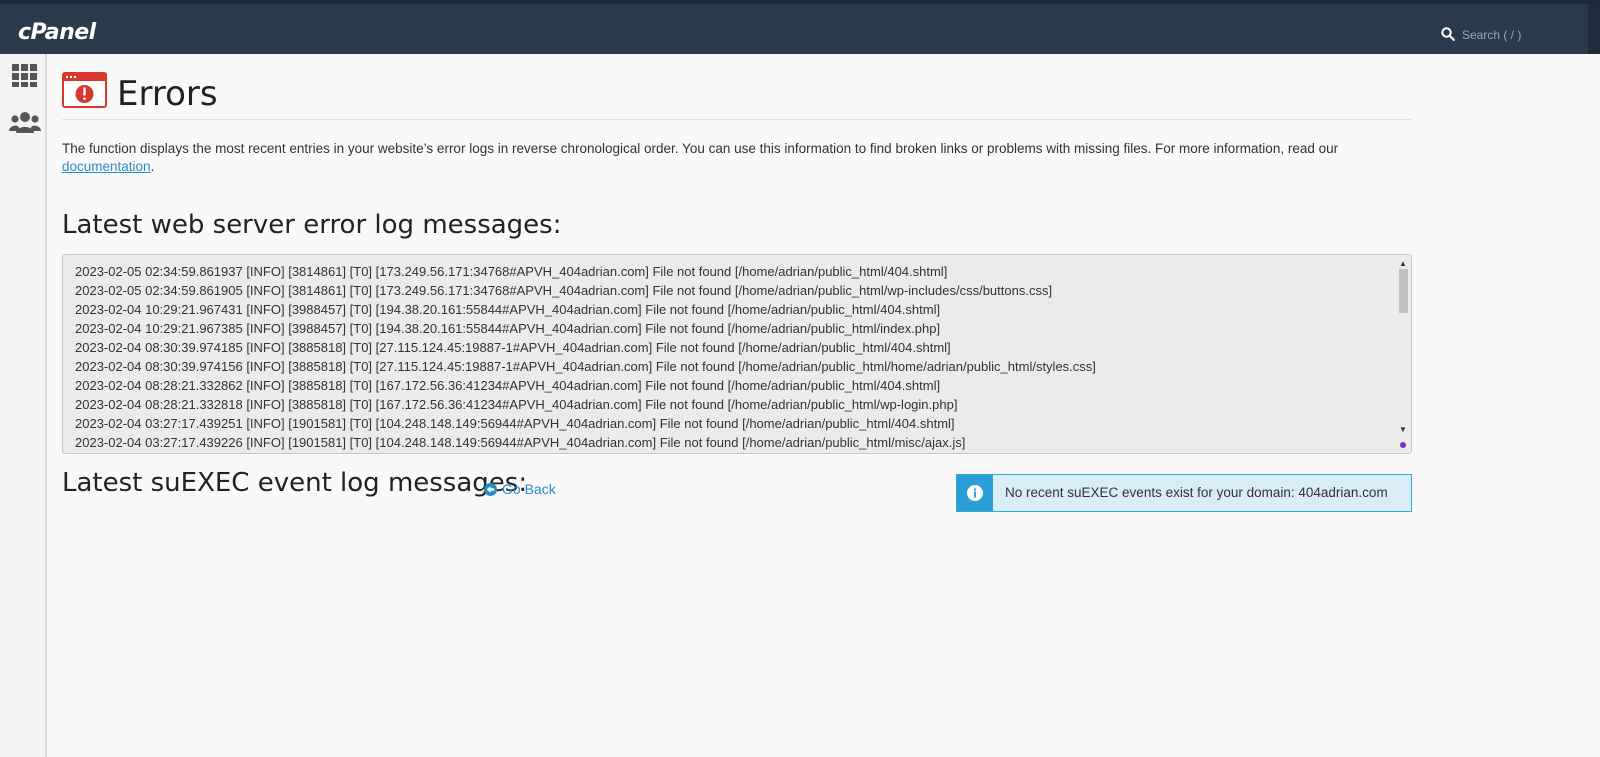  I want to click on top-navbar: cPanel, so click(800, 27).